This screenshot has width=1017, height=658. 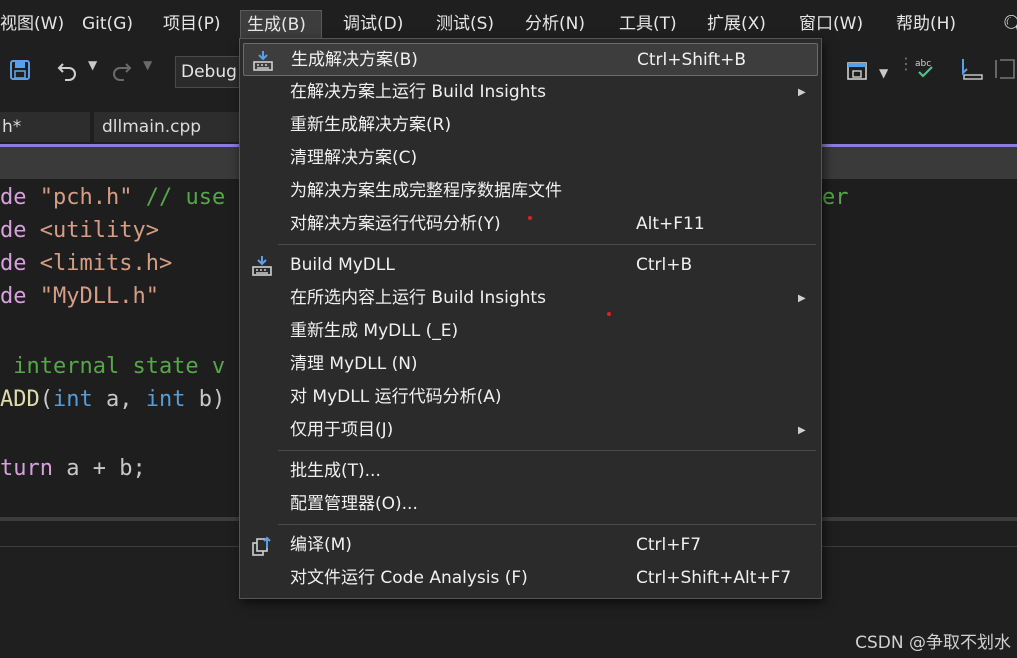 What do you see at coordinates (530, 59) in the screenshot?
I see `menu-item-build-solution: 生成解决方案(B) Ctrl+Shift+B` at bounding box center [530, 59].